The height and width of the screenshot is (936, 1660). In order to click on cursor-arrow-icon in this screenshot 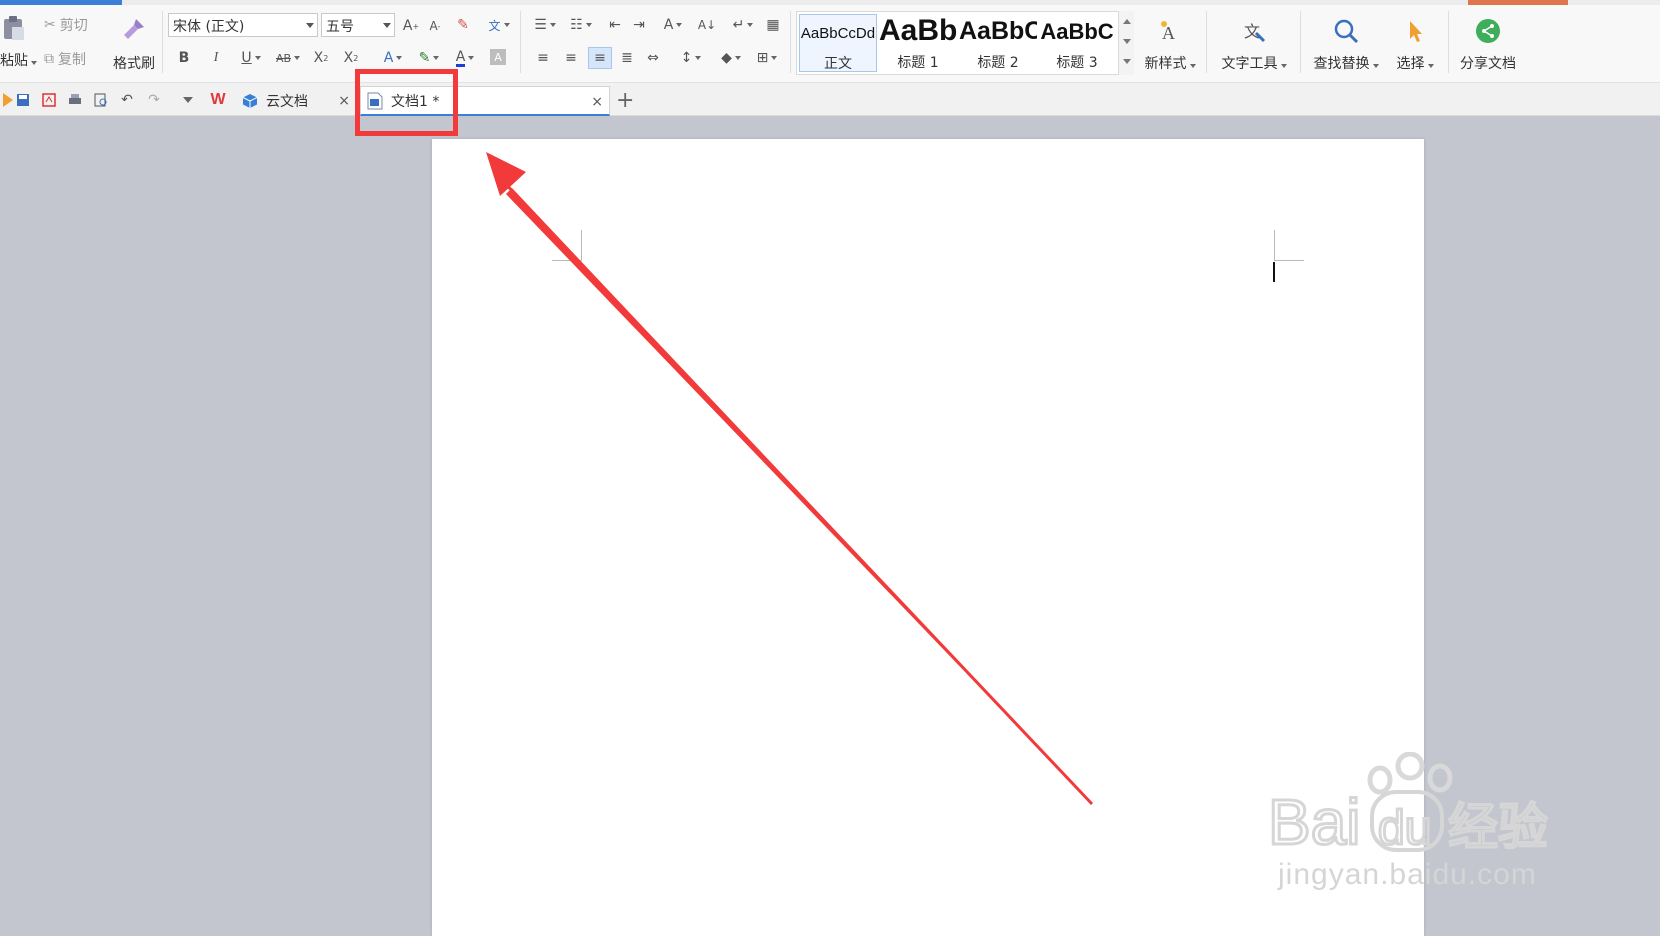, I will do `click(1416, 31)`.